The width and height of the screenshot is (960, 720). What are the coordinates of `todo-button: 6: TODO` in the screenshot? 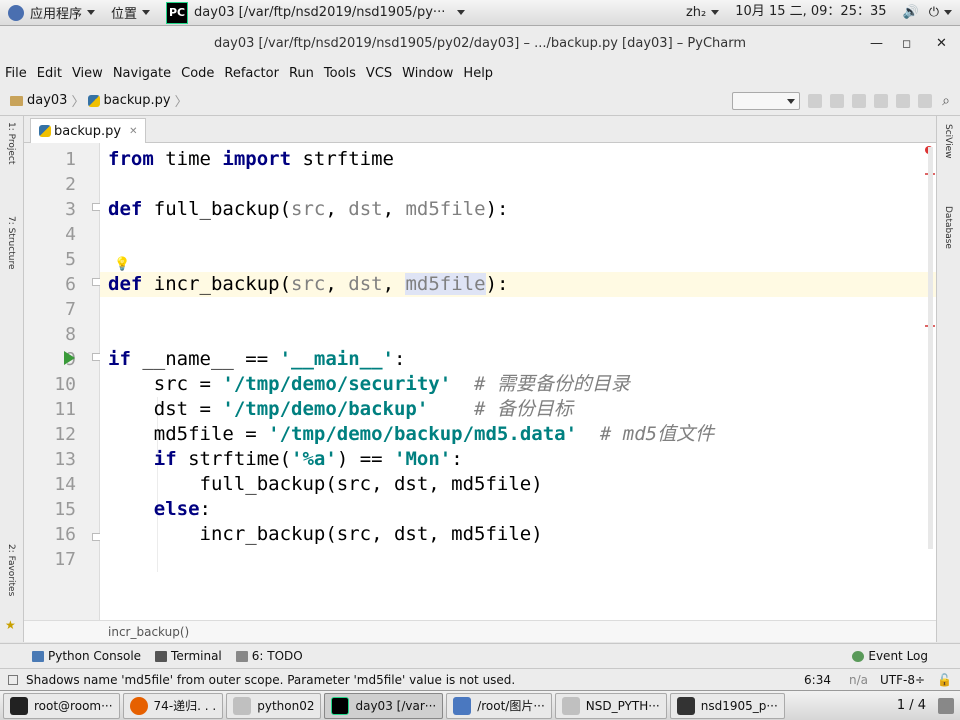 It's located at (269, 656).